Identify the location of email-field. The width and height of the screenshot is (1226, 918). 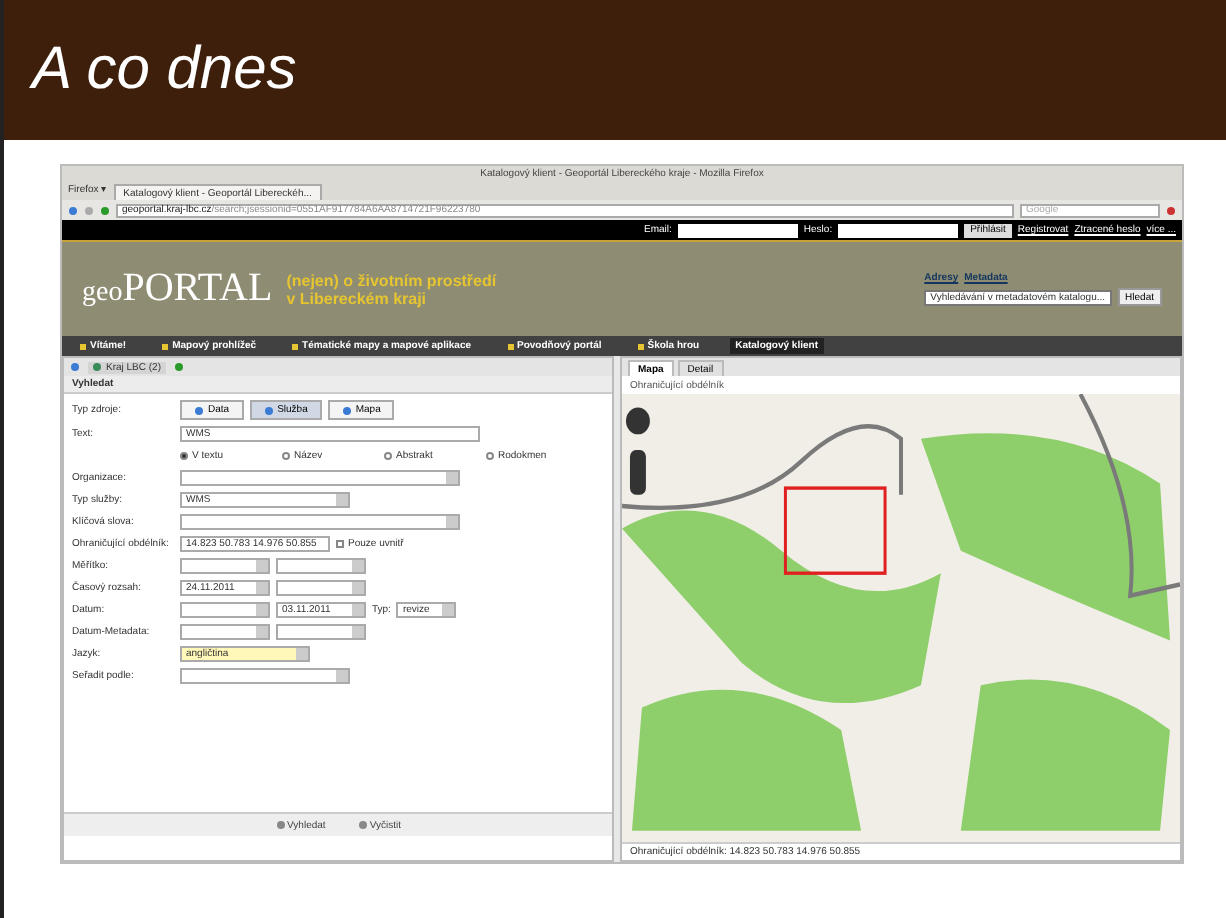
(737, 230).